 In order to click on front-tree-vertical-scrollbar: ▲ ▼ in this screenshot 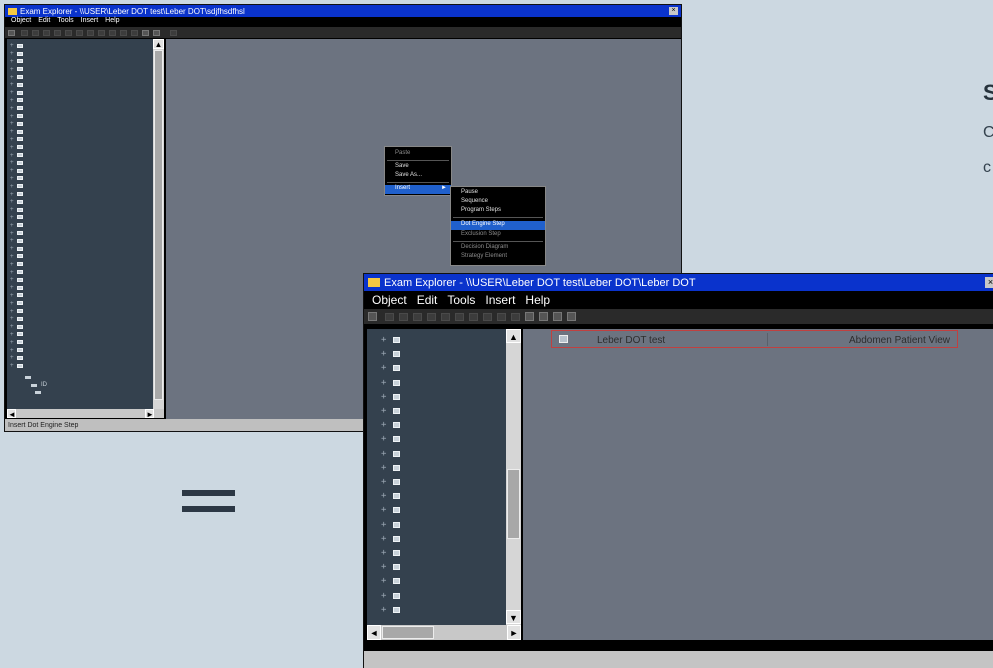, I will do `click(513, 477)`.